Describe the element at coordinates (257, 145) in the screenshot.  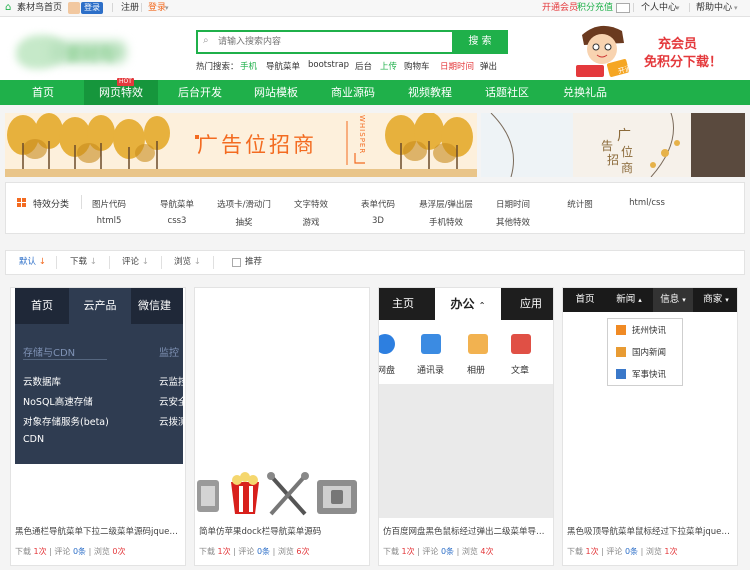
I see `ad-text: 广告位招商` at that location.